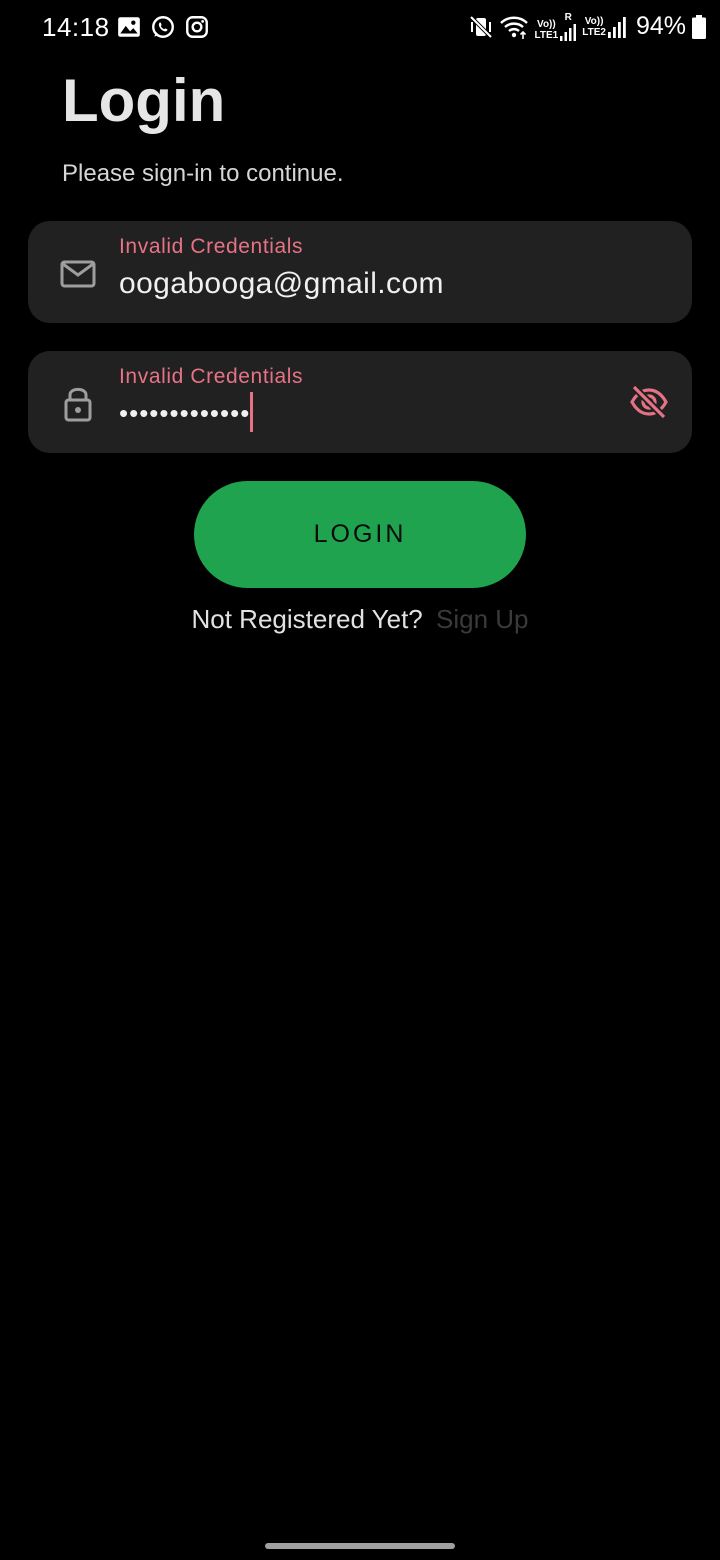 This screenshot has height=1560, width=720. I want to click on system-status-icons: Vo)) LTE1 R Vo)) LTE2 94%, so click(587, 26).